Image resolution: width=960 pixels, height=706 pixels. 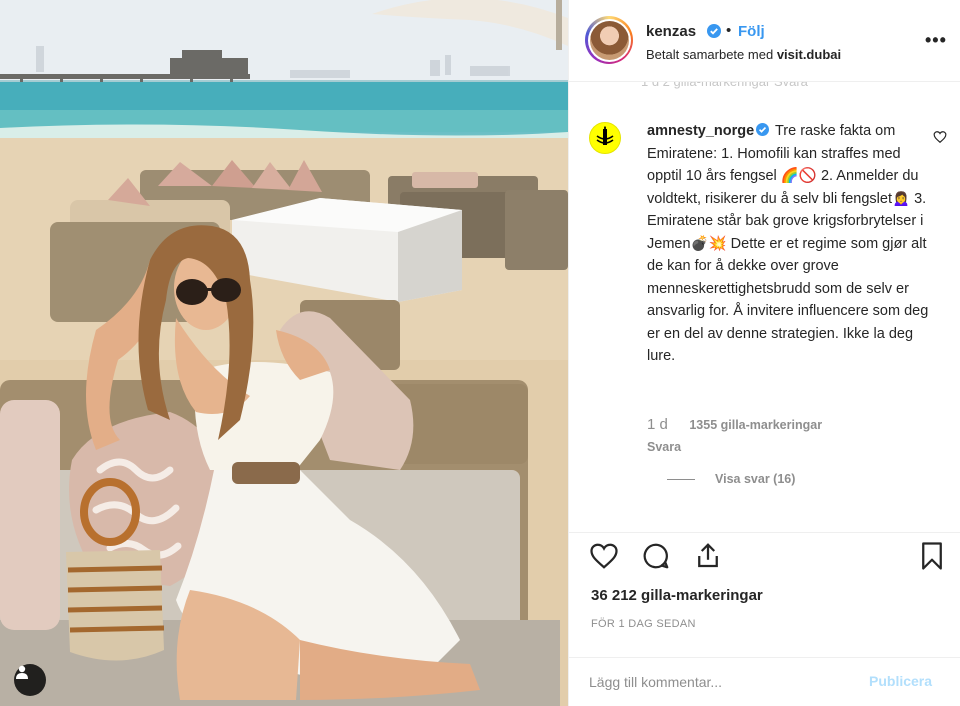 I want to click on user-tag-icon, so click(x=22, y=672).